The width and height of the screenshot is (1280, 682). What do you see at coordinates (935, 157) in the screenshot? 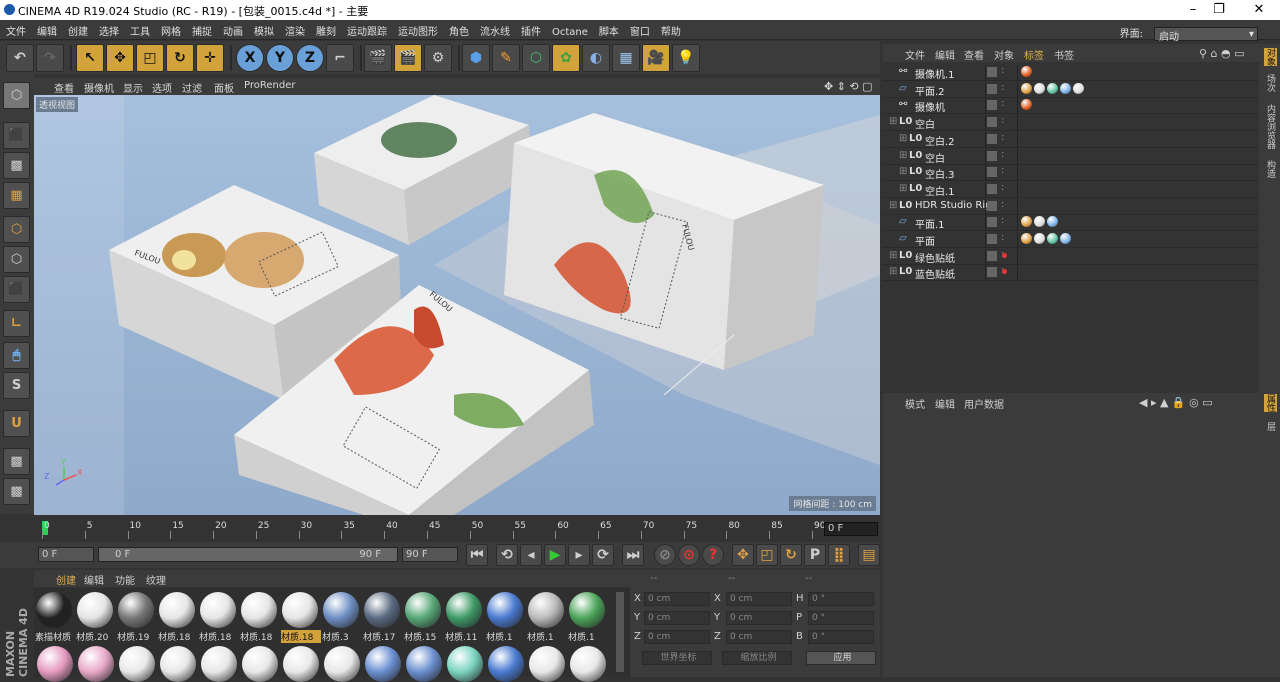
I see `object-name: 空白` at bounding box center [935, 157].